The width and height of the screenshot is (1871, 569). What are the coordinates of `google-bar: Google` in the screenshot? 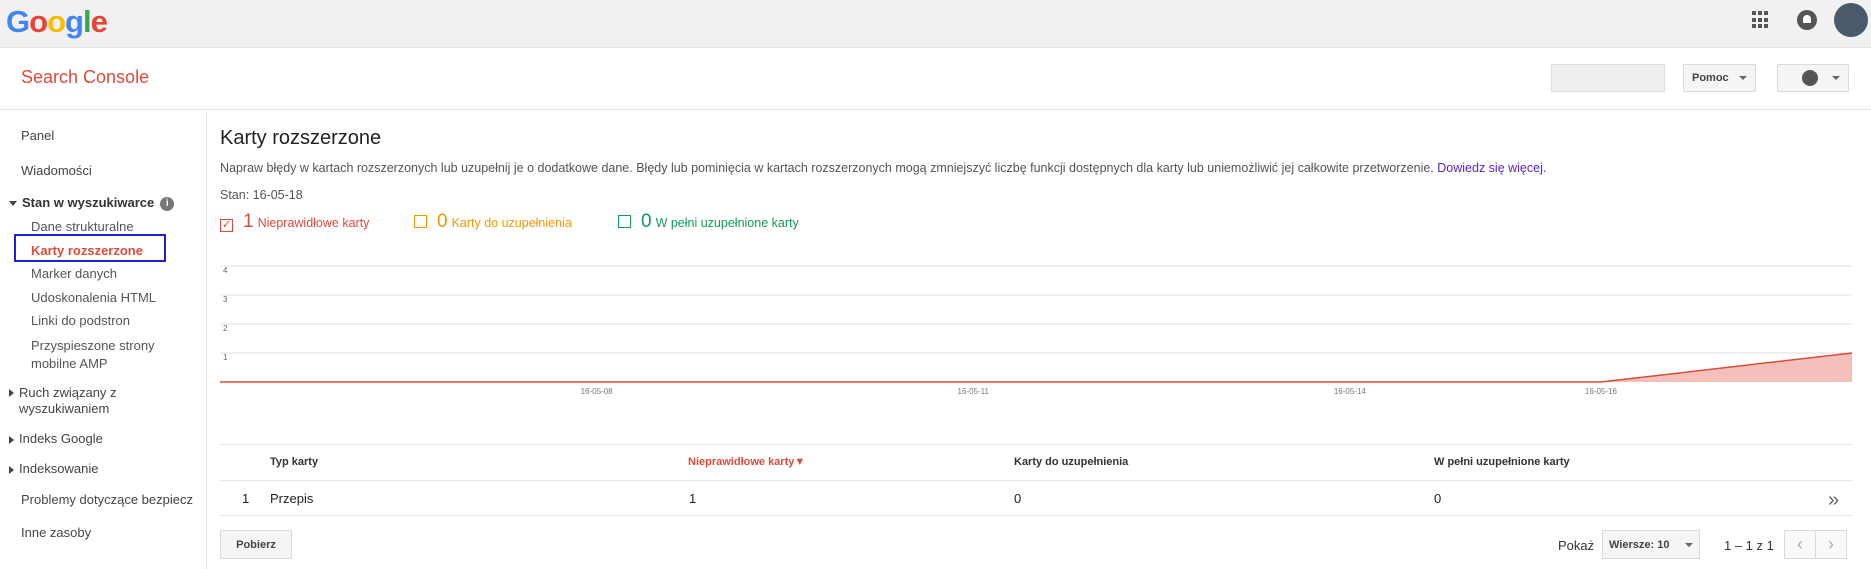 It's located at (935, 24).